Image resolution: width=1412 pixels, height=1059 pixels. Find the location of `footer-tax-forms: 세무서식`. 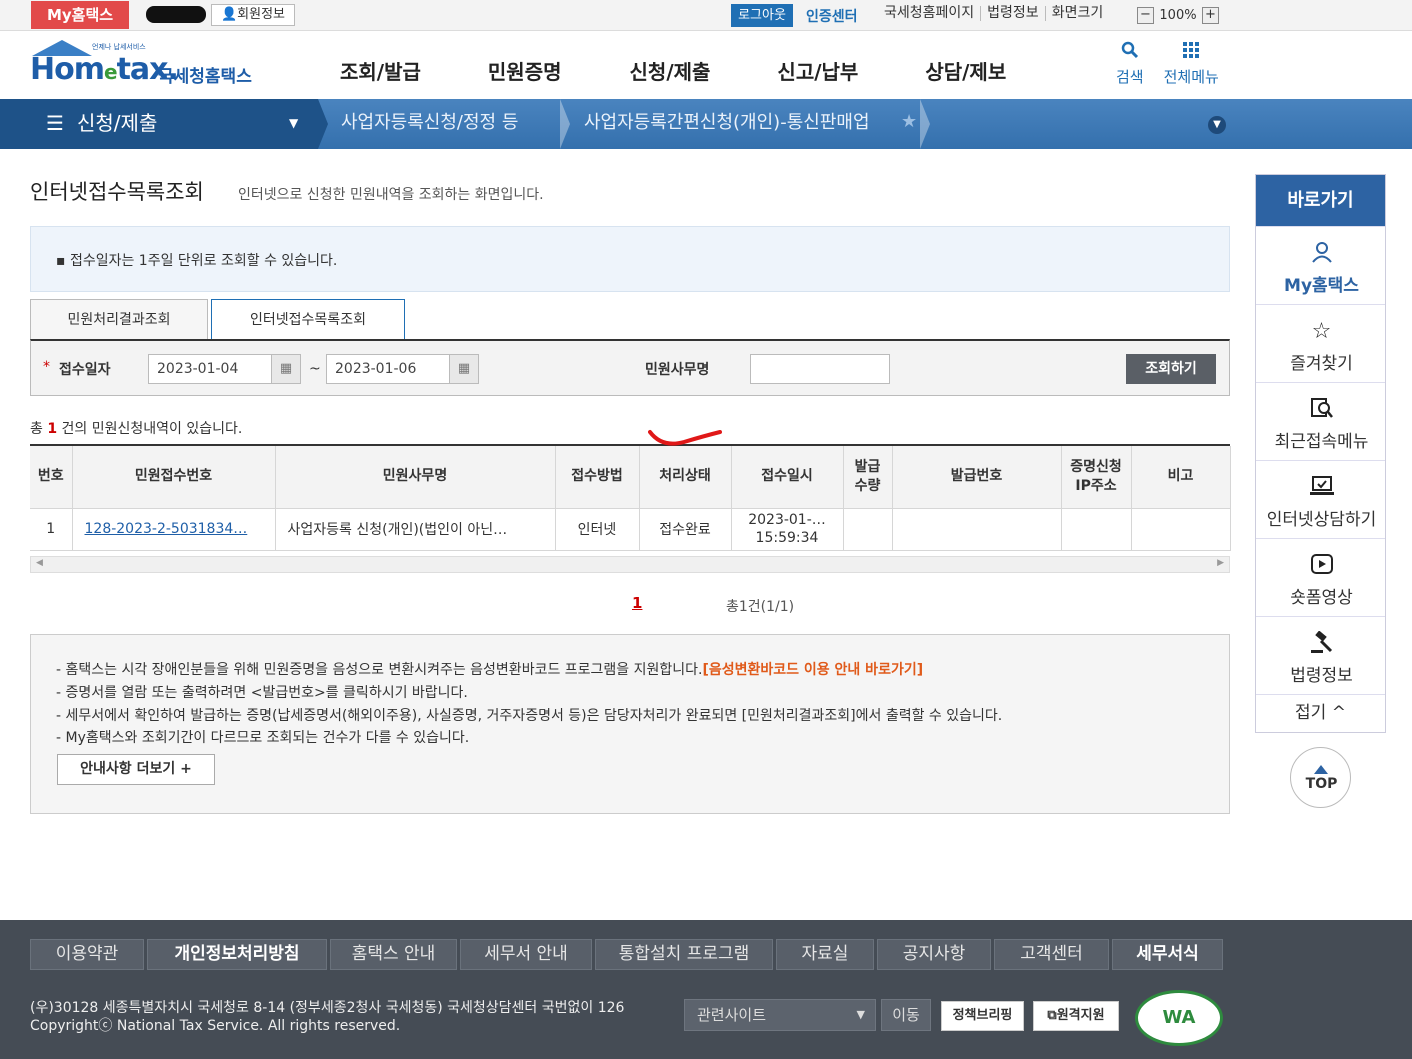

footer-tax-forms: 세무서식 is located at coordinates (1167, 954).